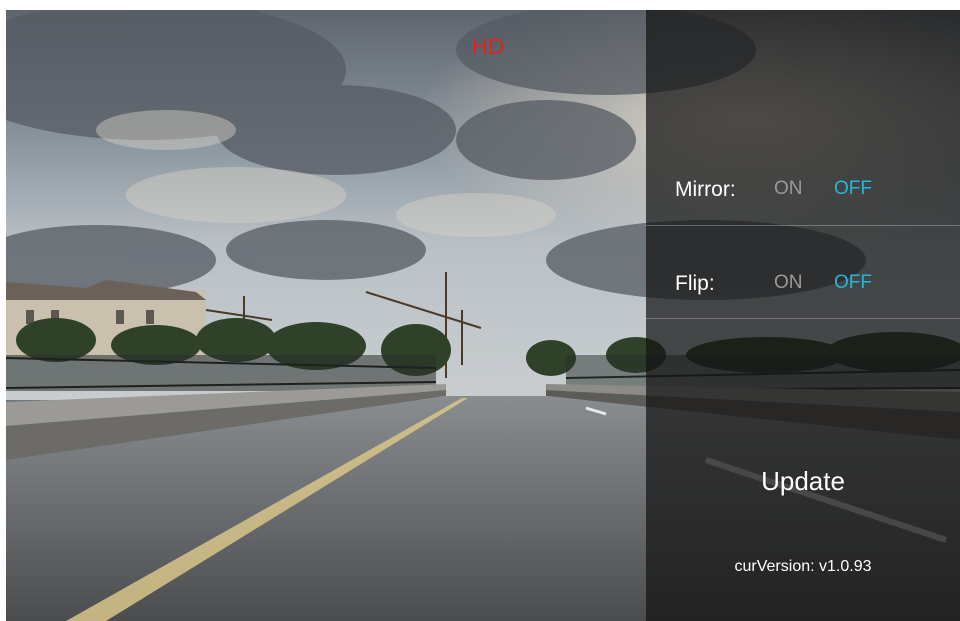 The height and width of the screenshot is (621, 960). I want to click on flip-setting-row: Flip: ON OFF, so click(803, 284).